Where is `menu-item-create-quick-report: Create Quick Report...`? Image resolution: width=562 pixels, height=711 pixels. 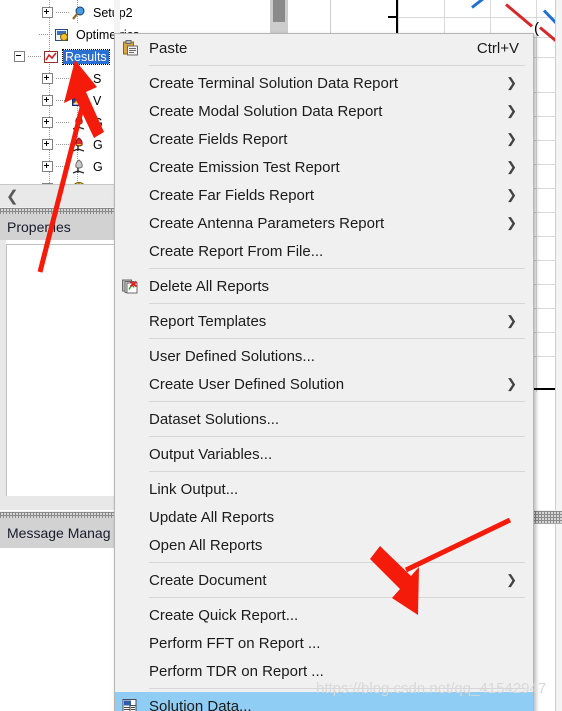
menu-item-create-quick-report: Create Quick Report... is located at coordinates (324, 615).